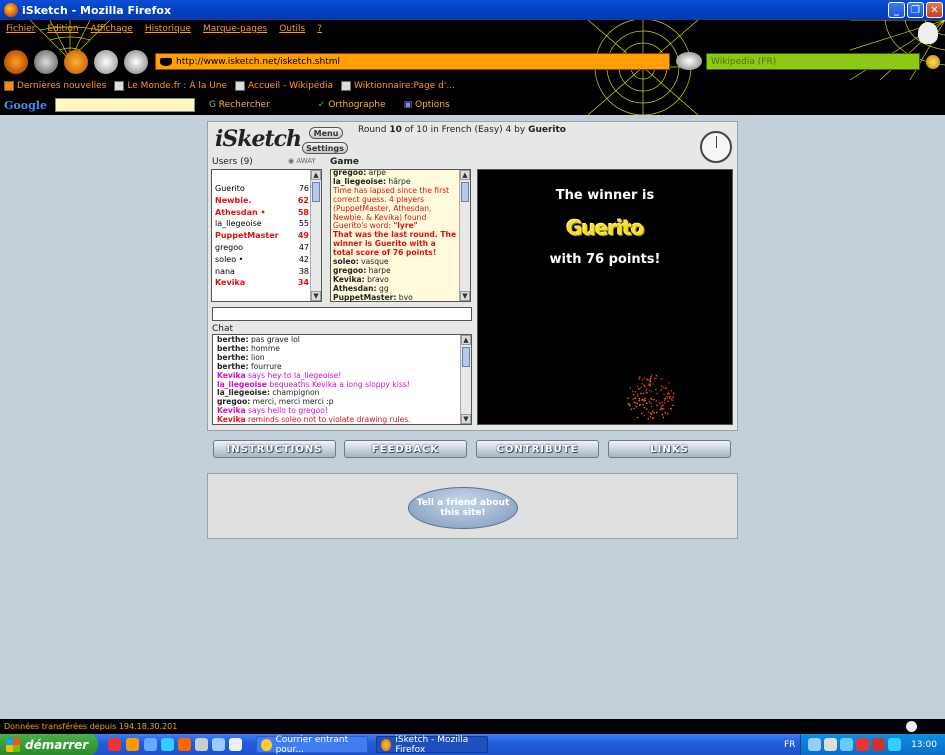 The image size is (945, 755). I want to click on menu-button: Menu, so click(326, 133).